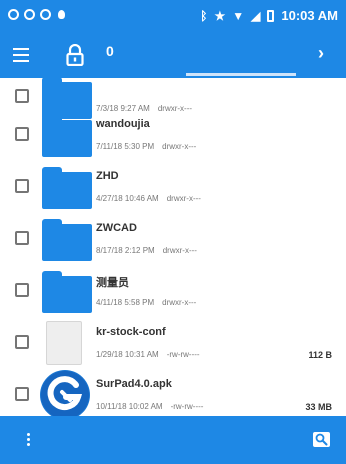 The height and width of the screenshot is (464, 346). Describe the element at coordinates (125, 146) in the screenshot. I see `file-date: 7/11/18 5:30 PM` at that location.